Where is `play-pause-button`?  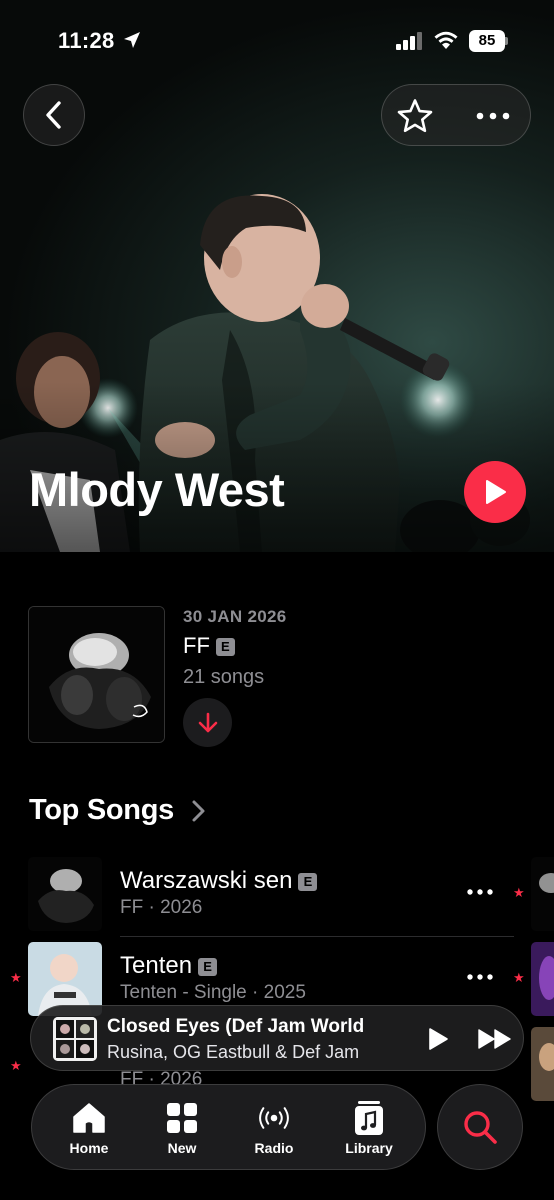
play-pause-button is located at coordinates (438, 1039).